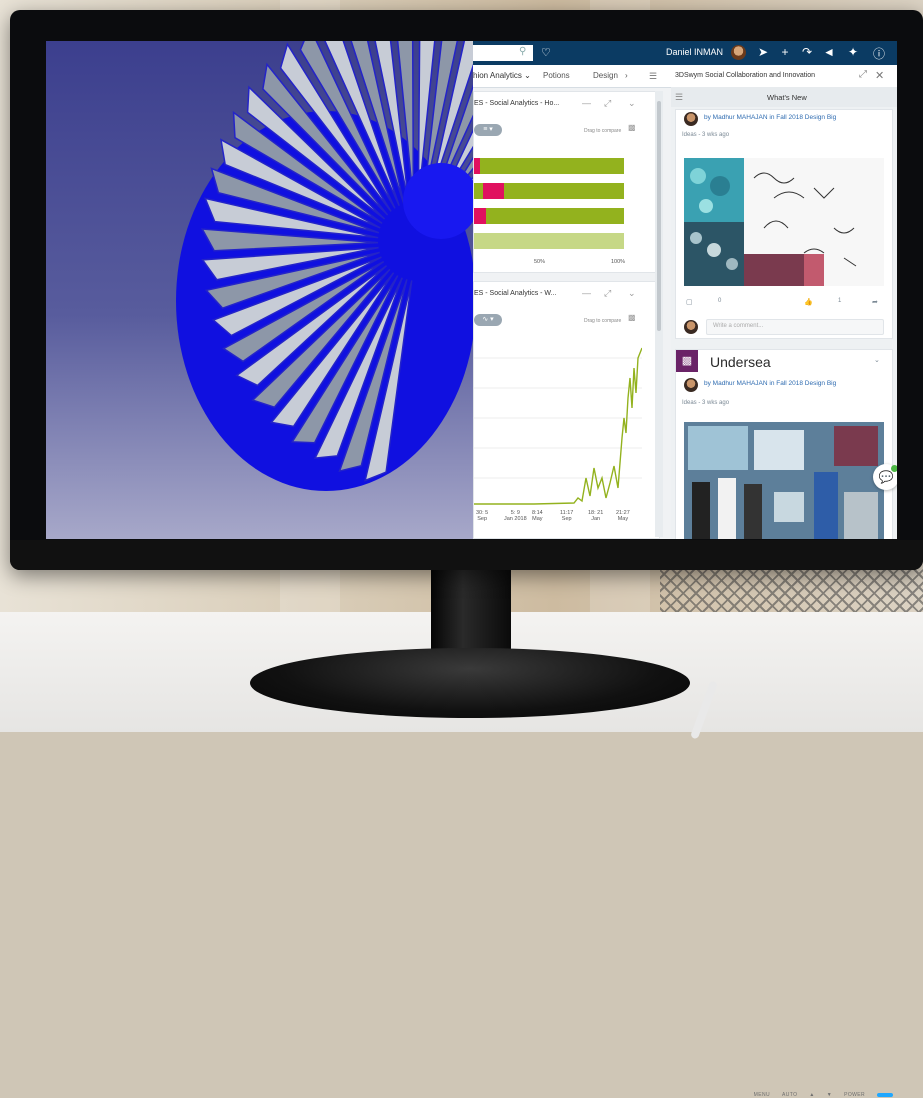 This screenshot has width=923, height=1098. What do you see at coordinates (875, 302) in the screenshot?
I see `share-icon: ➦` at bounding box center [875, 302].